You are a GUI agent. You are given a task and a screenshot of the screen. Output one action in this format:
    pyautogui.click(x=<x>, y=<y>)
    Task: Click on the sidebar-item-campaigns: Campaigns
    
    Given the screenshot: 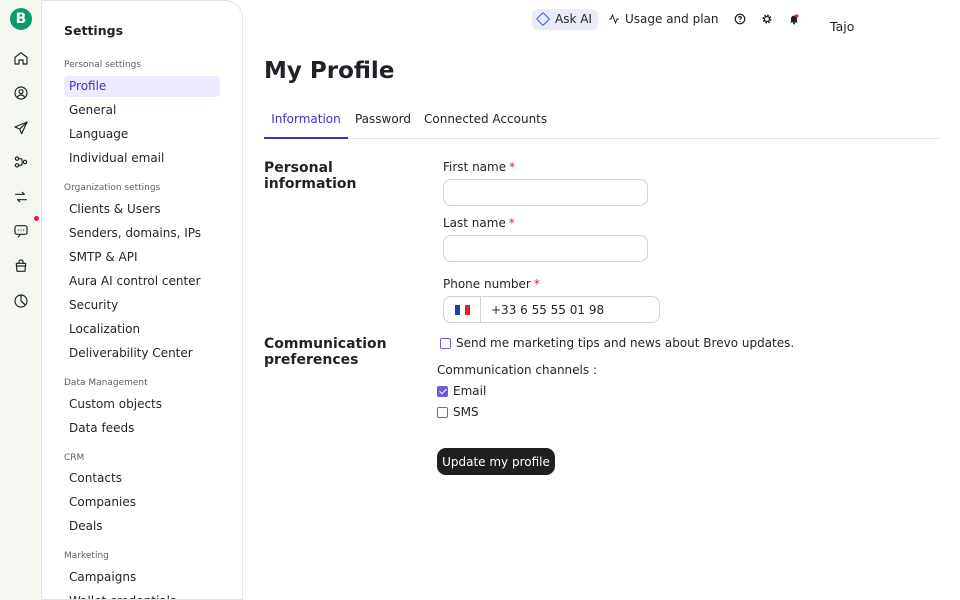 What is the action you would take?
    pyautogui.click(x=142, y=577)
    